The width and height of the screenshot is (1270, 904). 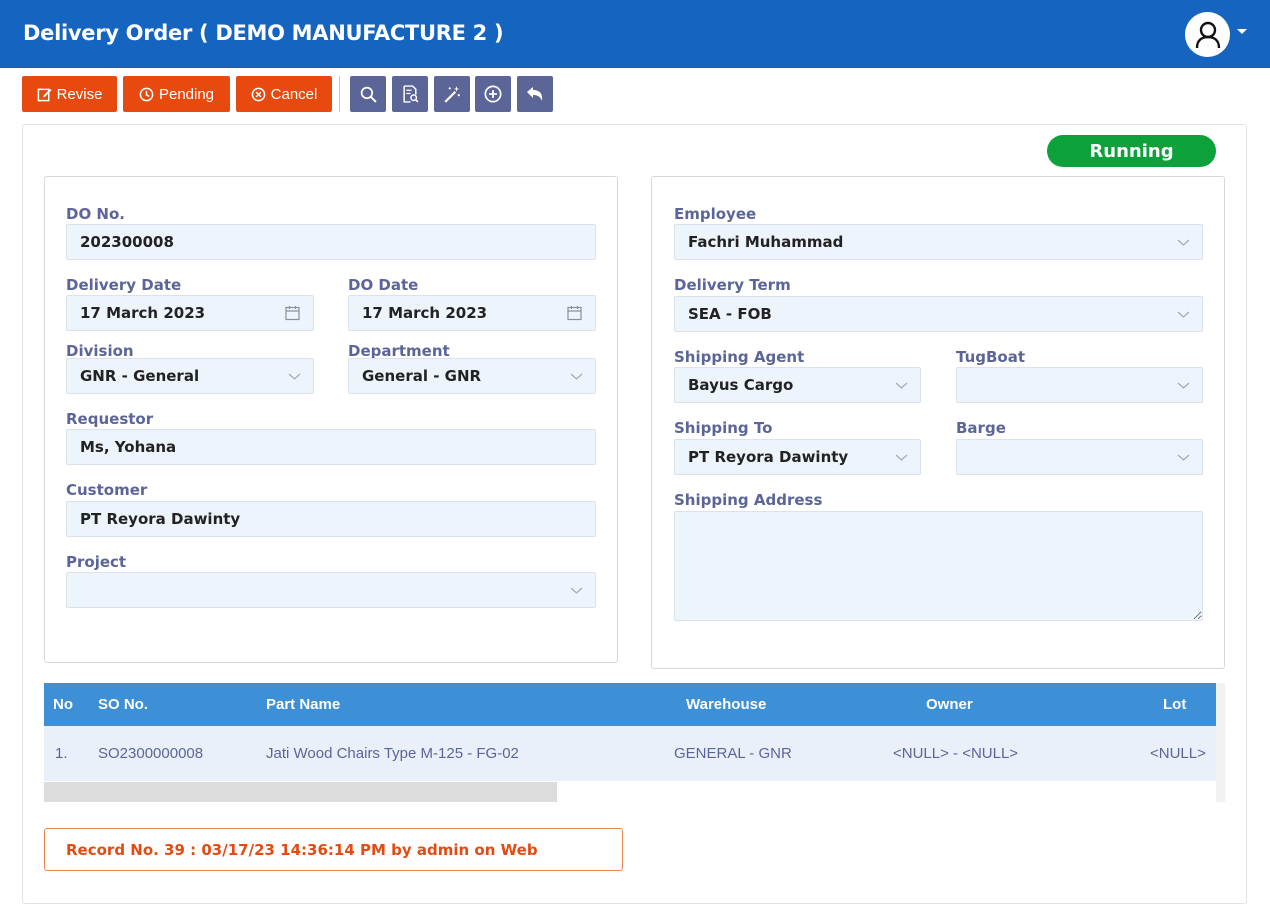 I want to click on toolbar-divider, so click(x=339, y=94).